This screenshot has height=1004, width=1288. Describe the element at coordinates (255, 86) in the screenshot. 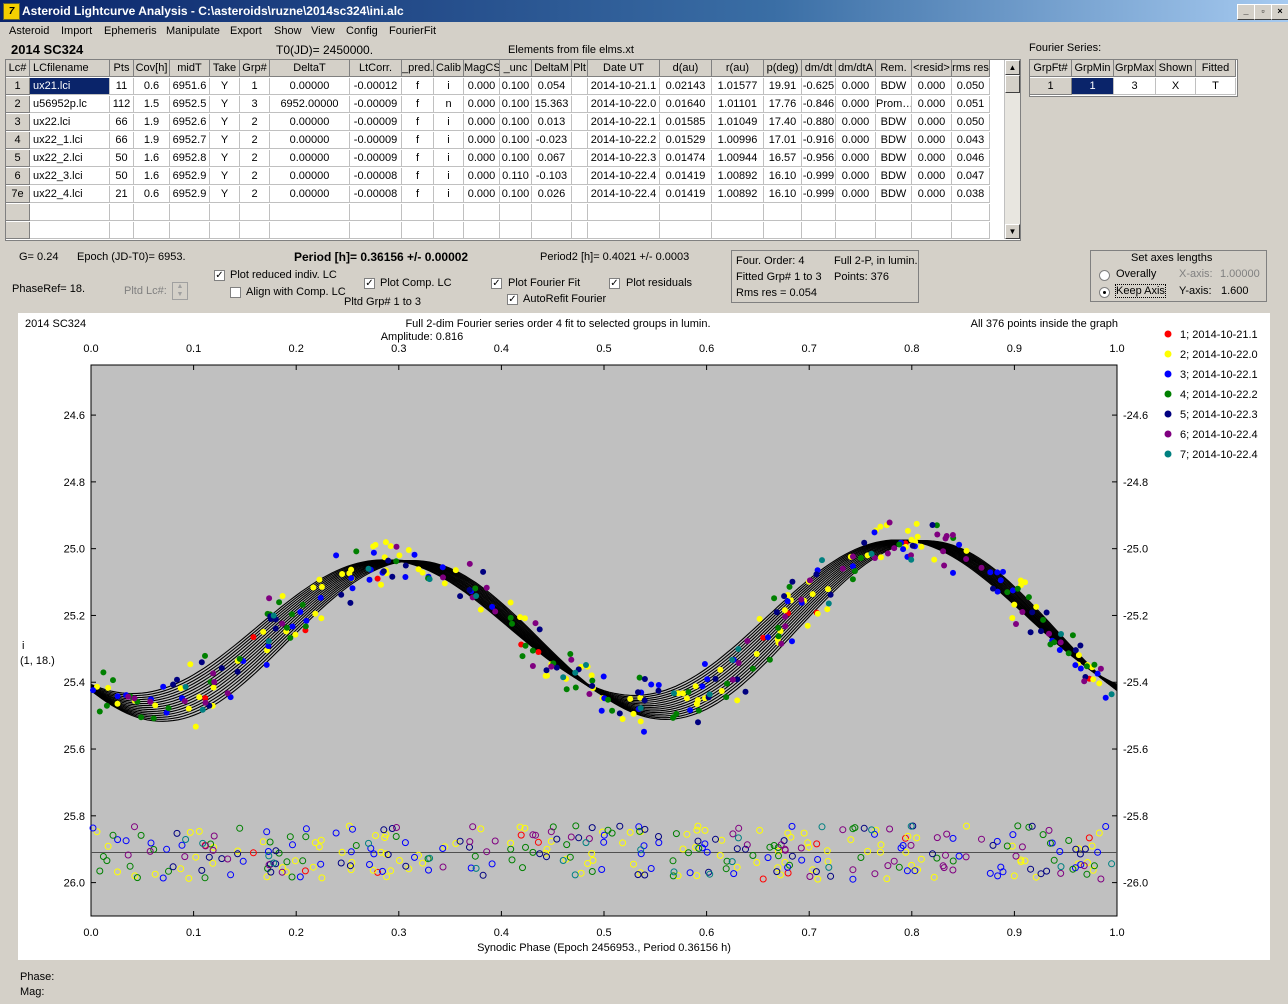

I see `table-cell: 1` at that location.